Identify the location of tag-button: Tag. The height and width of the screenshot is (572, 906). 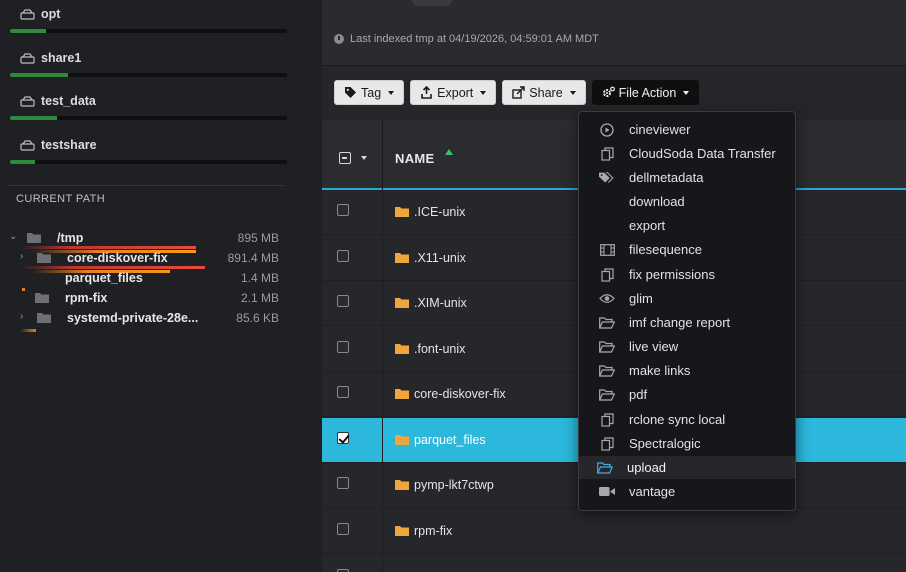
(369, 92).